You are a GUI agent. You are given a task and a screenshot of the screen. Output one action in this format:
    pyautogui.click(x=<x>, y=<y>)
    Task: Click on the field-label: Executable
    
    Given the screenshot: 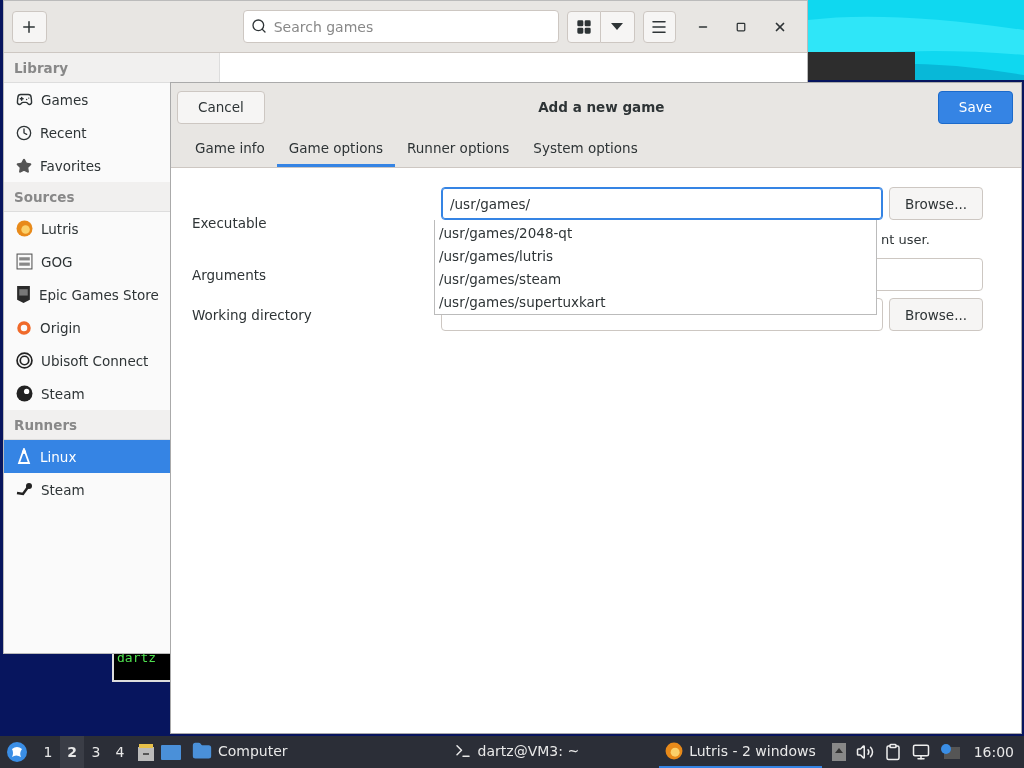 What is the action you would take?
    pyautogui.click(x=230, y=222)
    